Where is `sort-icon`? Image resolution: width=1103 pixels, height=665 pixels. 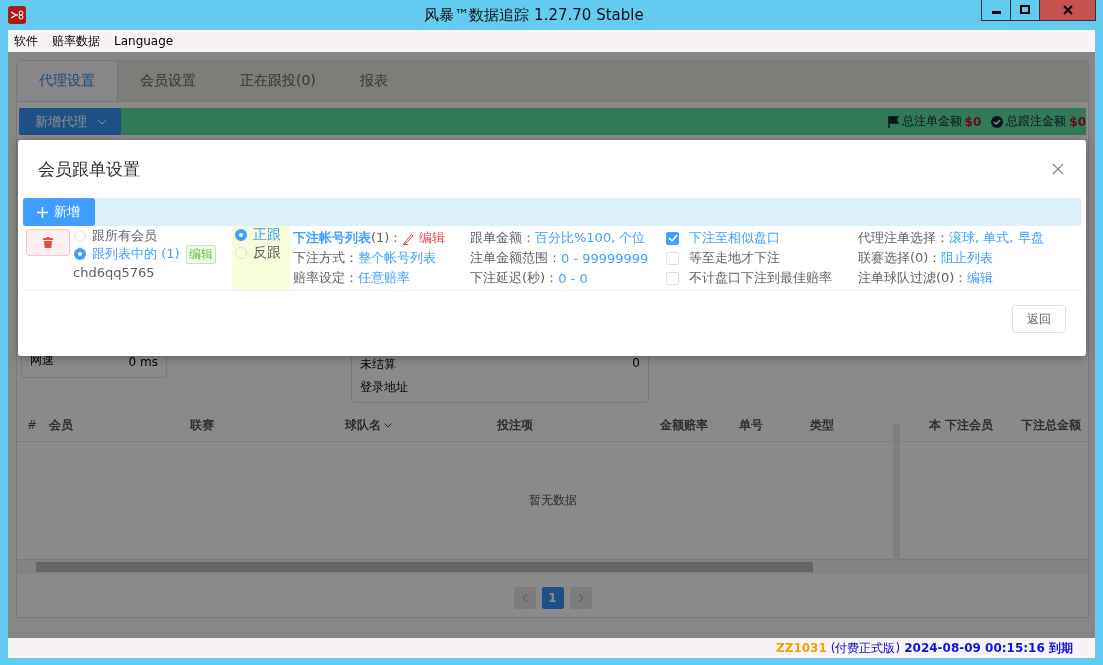
sort-icon is located at coordinates (388, 425).